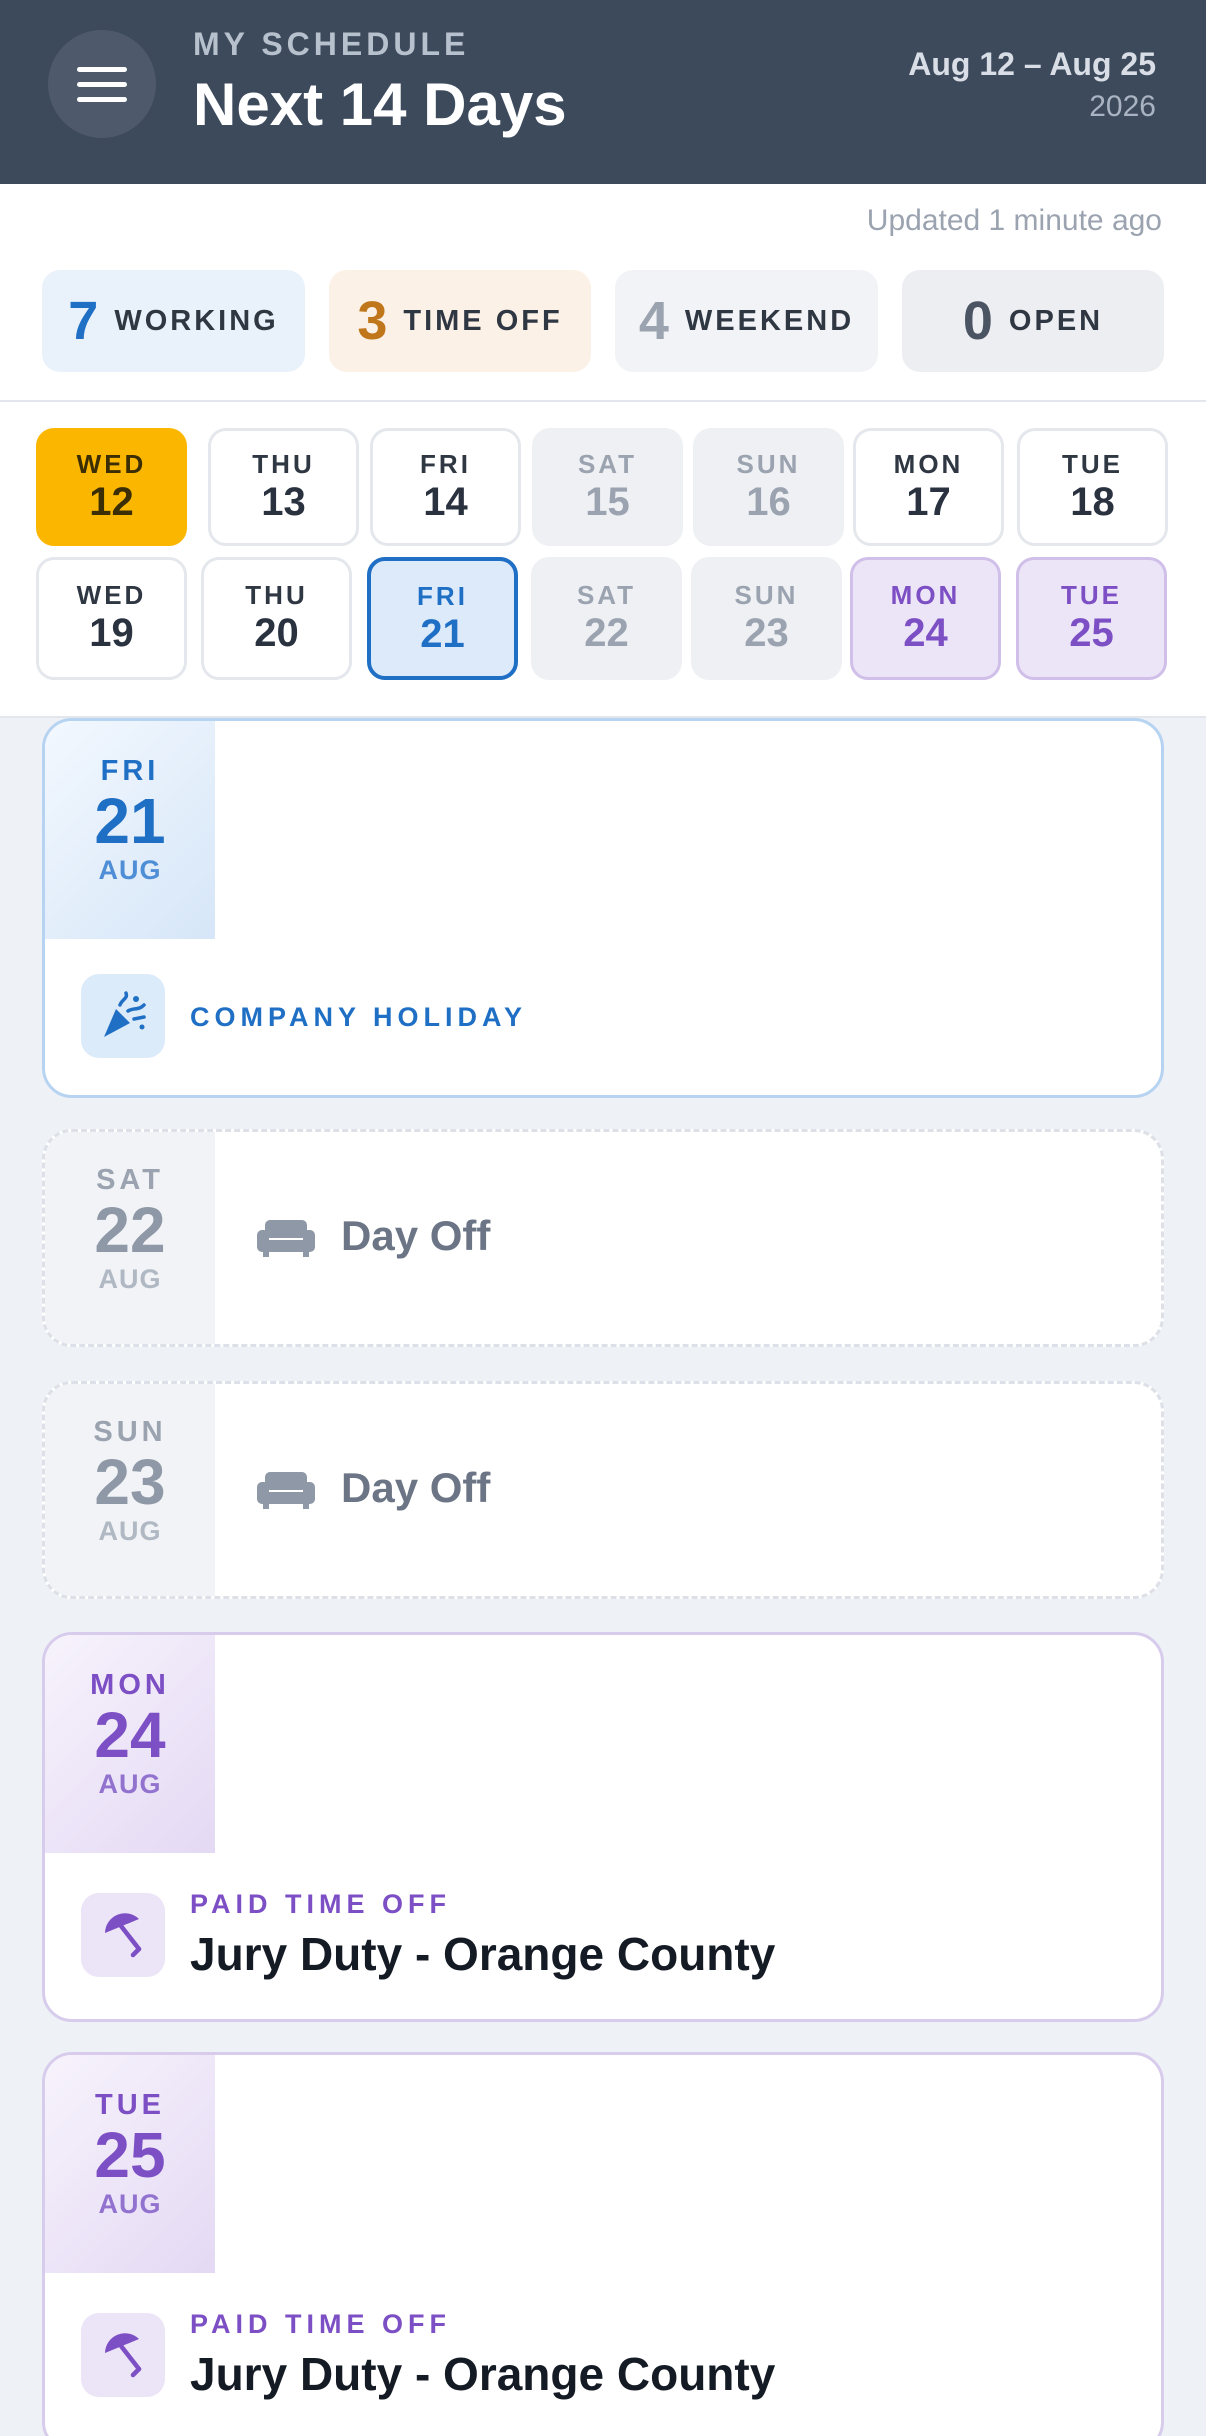 The image size is (1206, 2436). Describe the element at coordinates (130, 1685) in the screenshot. I see `card-weekday: MON` at that location.